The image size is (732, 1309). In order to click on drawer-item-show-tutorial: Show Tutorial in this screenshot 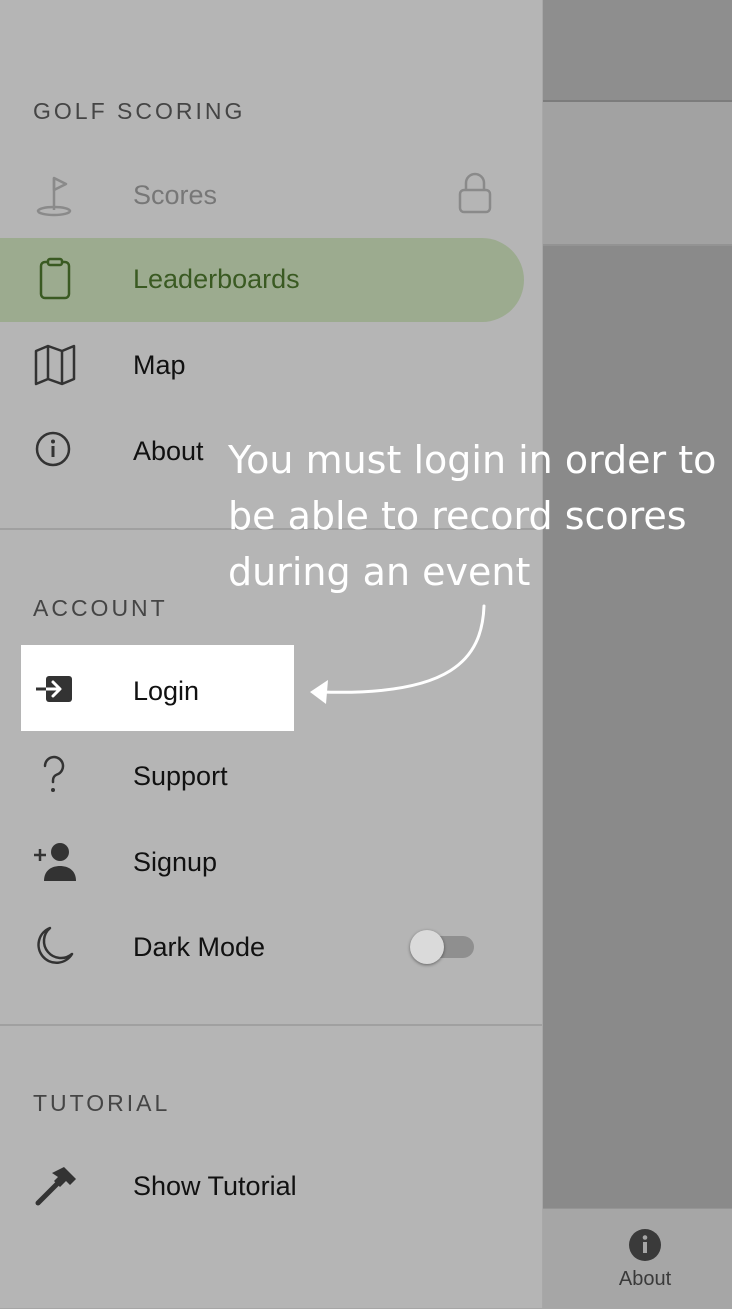, I will do `click(271, 1187)`.